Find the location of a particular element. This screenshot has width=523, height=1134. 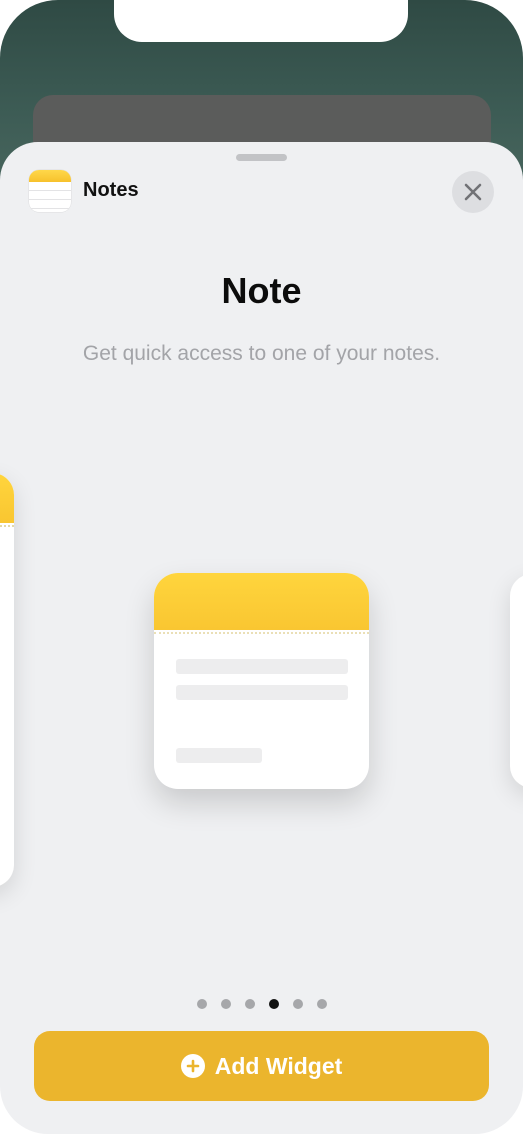

widget-description: Get quick access to one of your notes. is located at coordinates (261, 353).